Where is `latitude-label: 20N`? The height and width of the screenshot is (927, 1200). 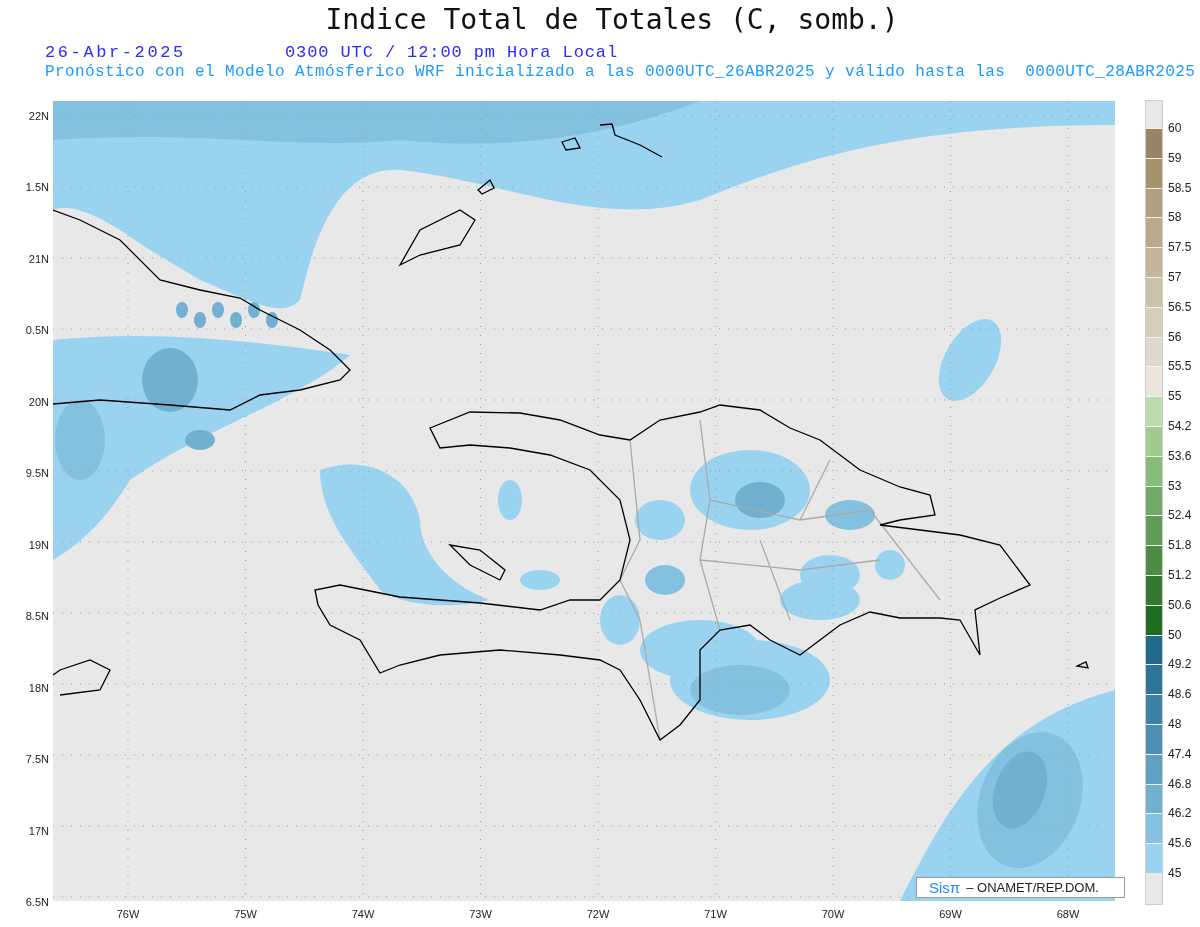 latitude-label: 20N is located at coordinates (38, 401).